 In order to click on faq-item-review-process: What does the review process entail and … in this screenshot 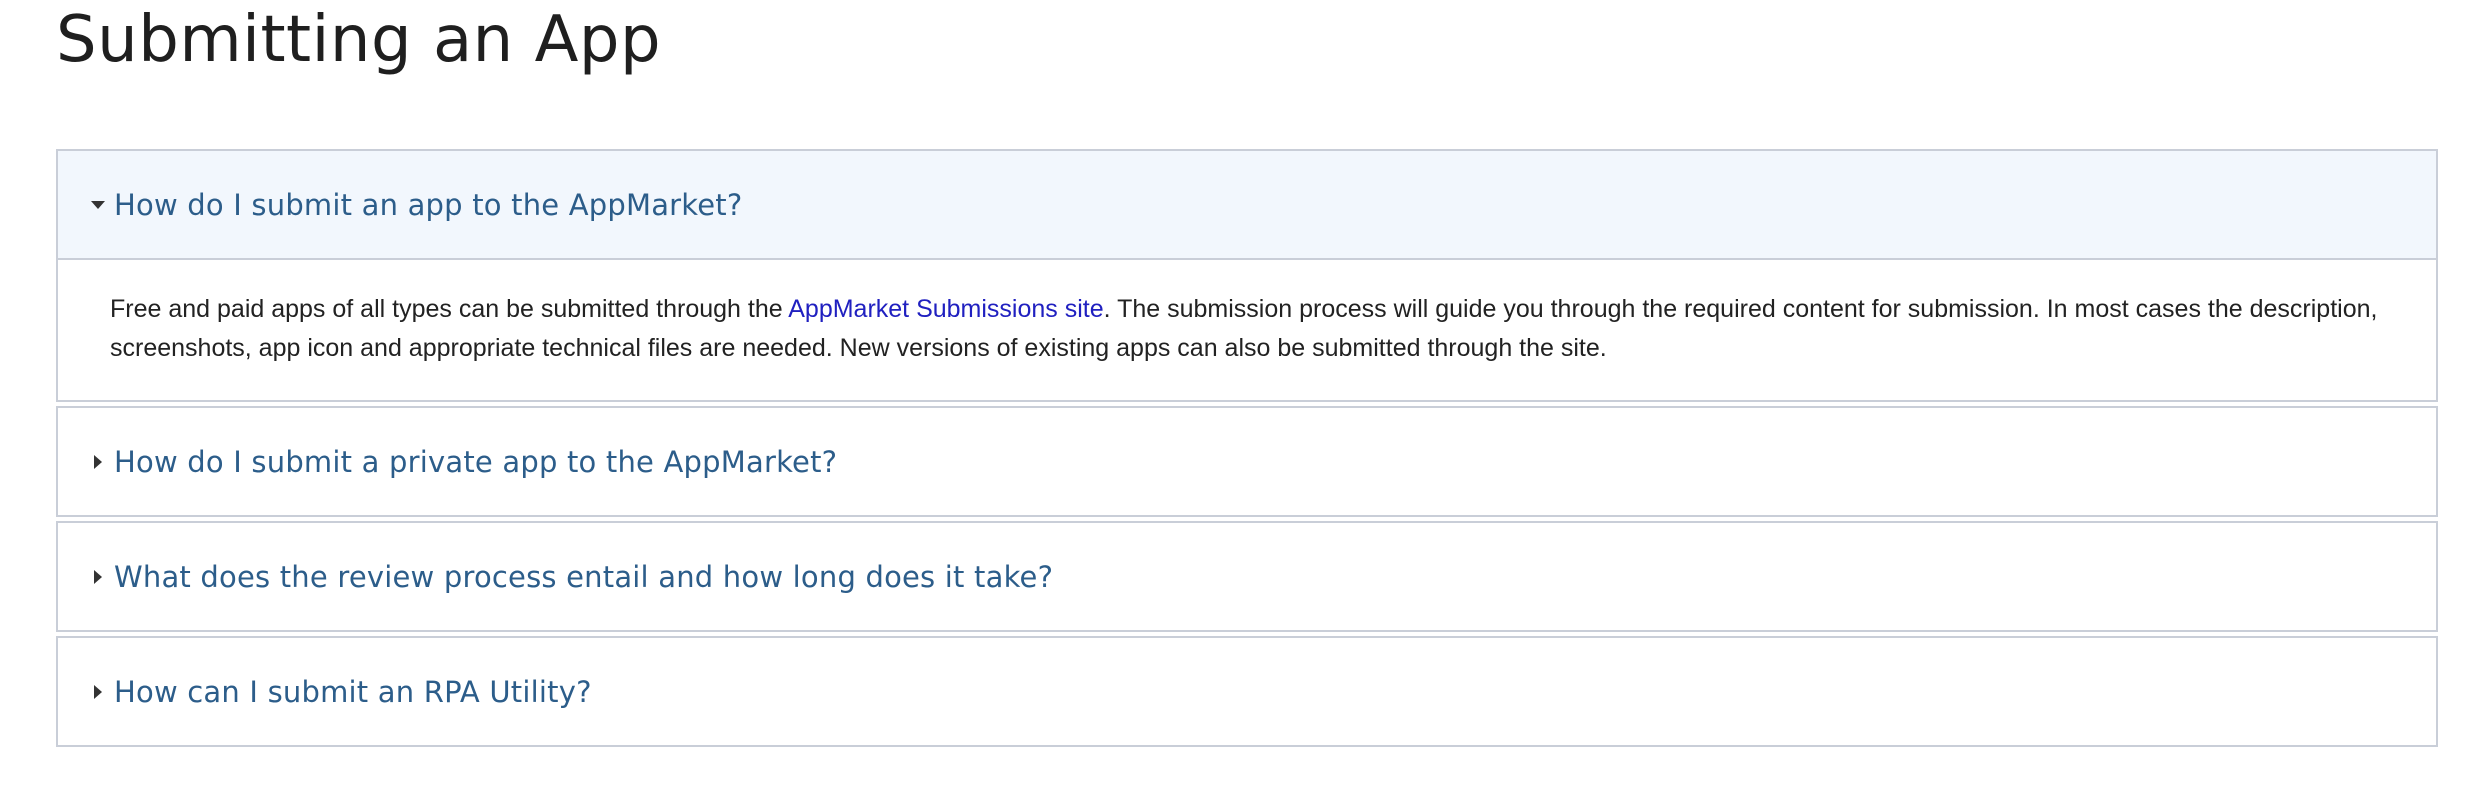, I will do `click(1247, 576)`.